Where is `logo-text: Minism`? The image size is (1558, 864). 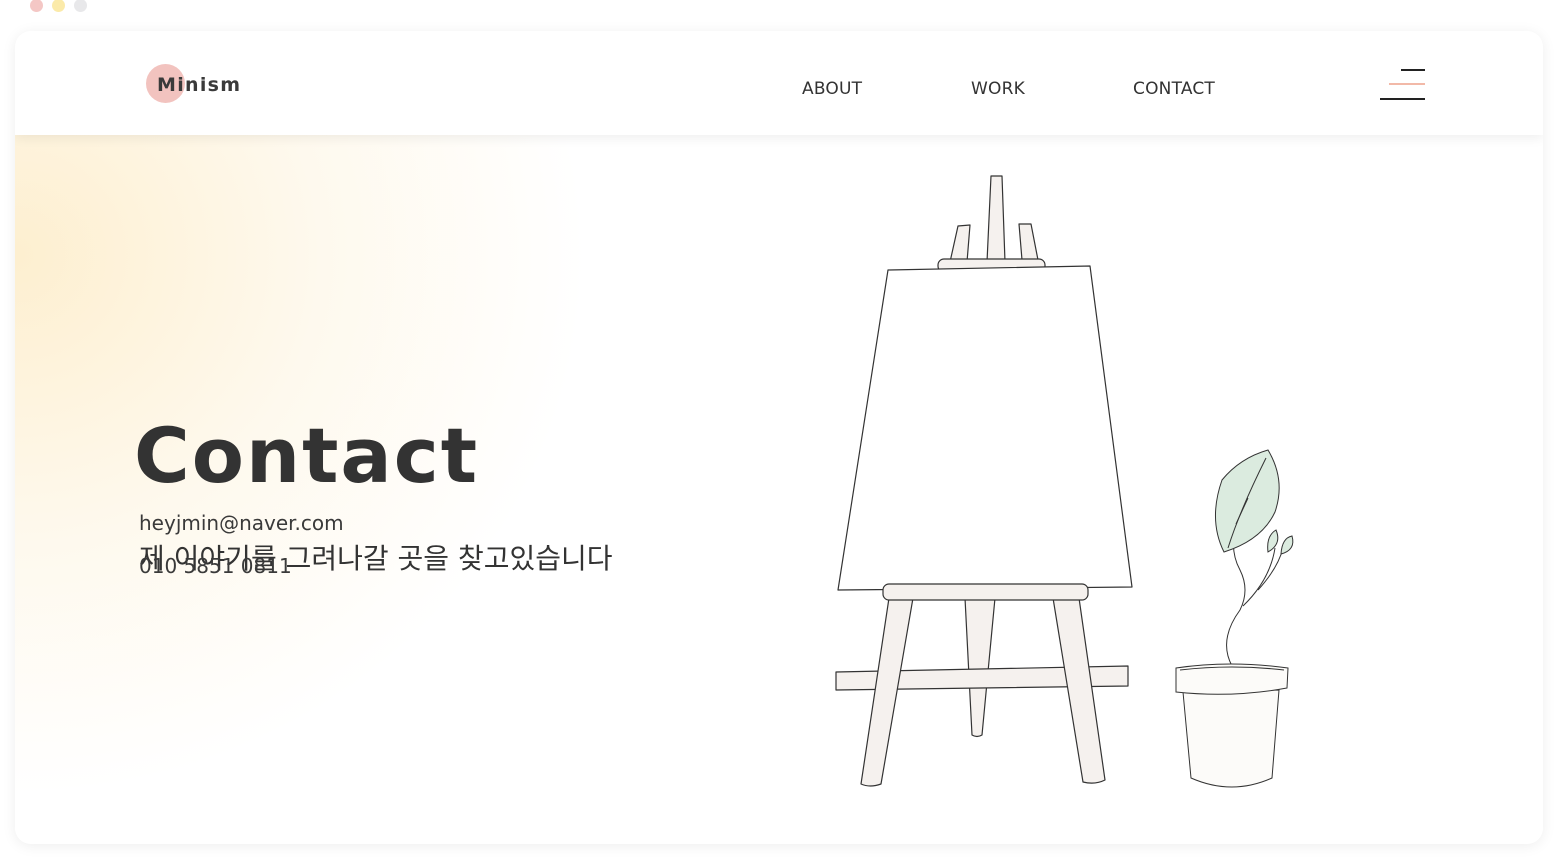 logo-text: Minism is located at coordinates (199, 85).